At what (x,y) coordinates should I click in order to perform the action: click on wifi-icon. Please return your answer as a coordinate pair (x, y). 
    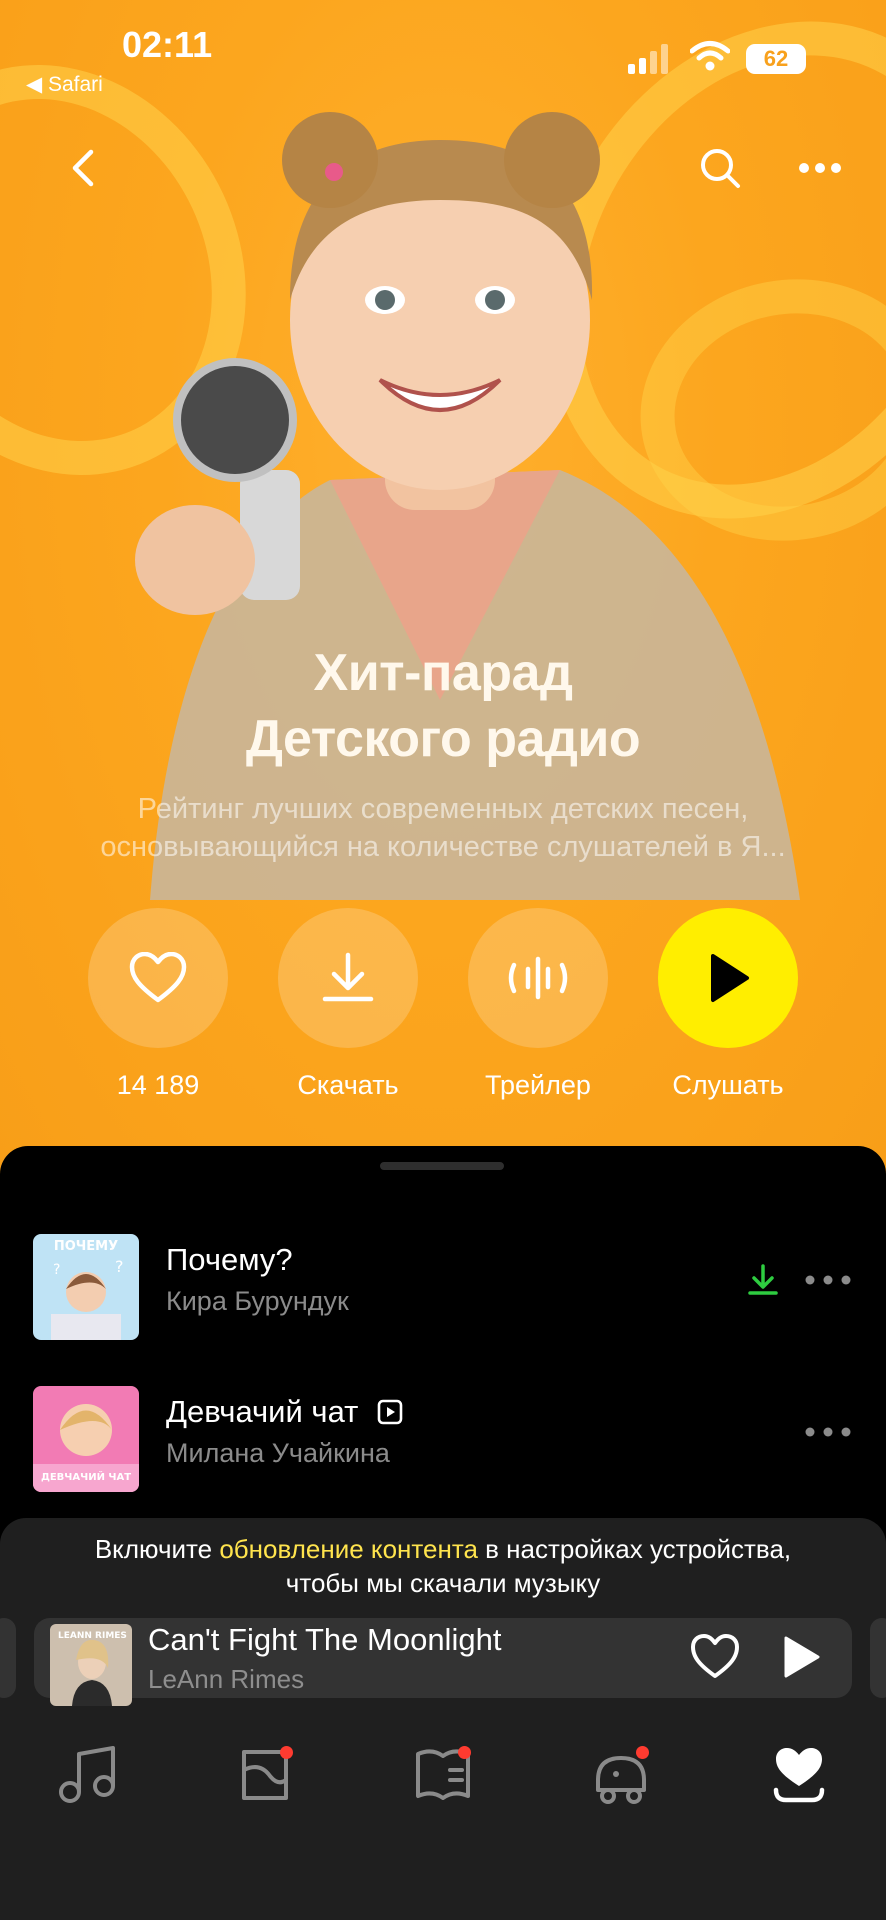
    Looking at the image, I should click on (710, 56).